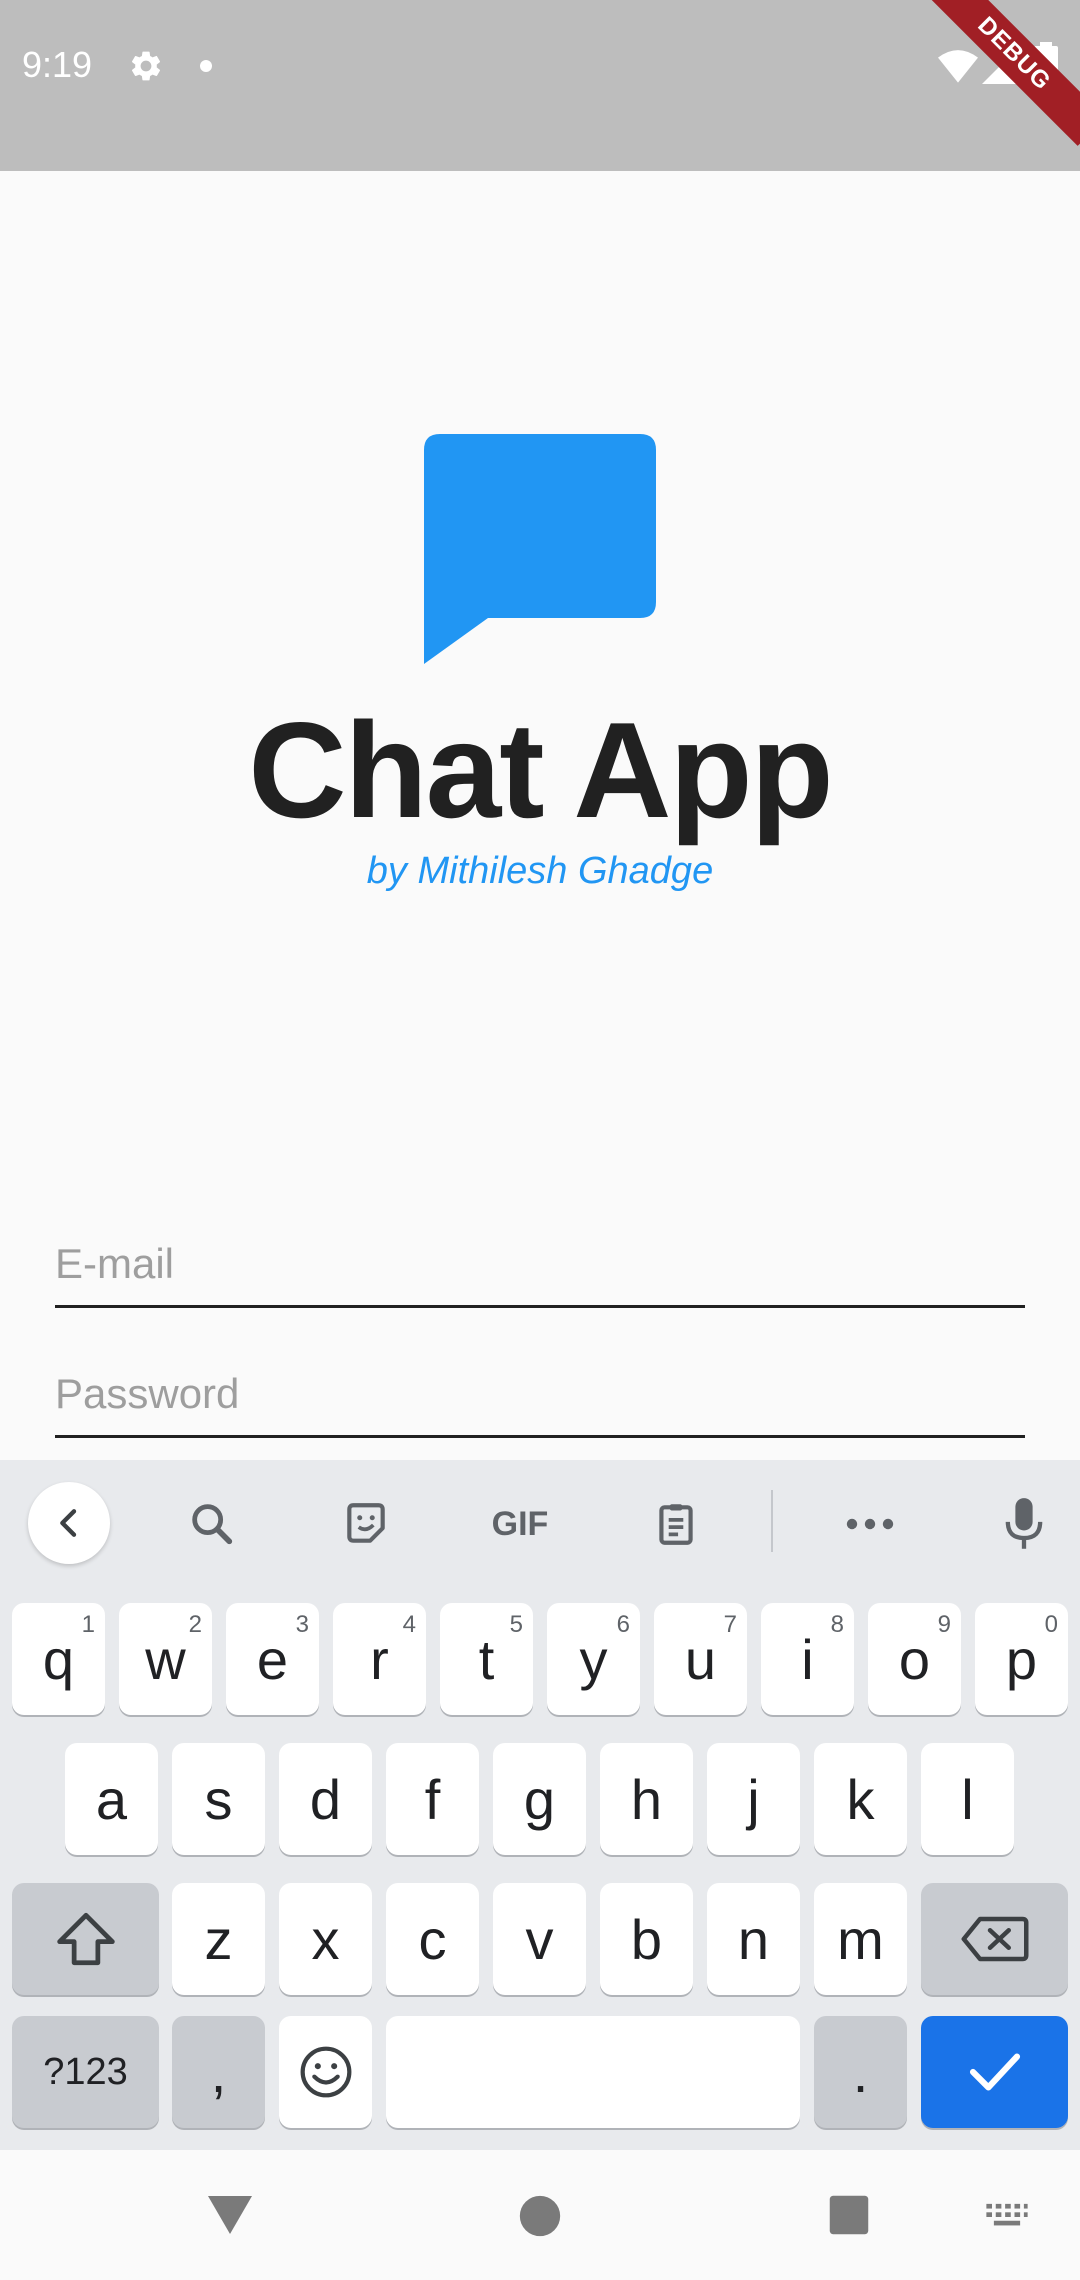 Image resolution: width=1080 pixels, height=2280 pixels. I want to click on gif-icon: GIF, so click(520, 1523).